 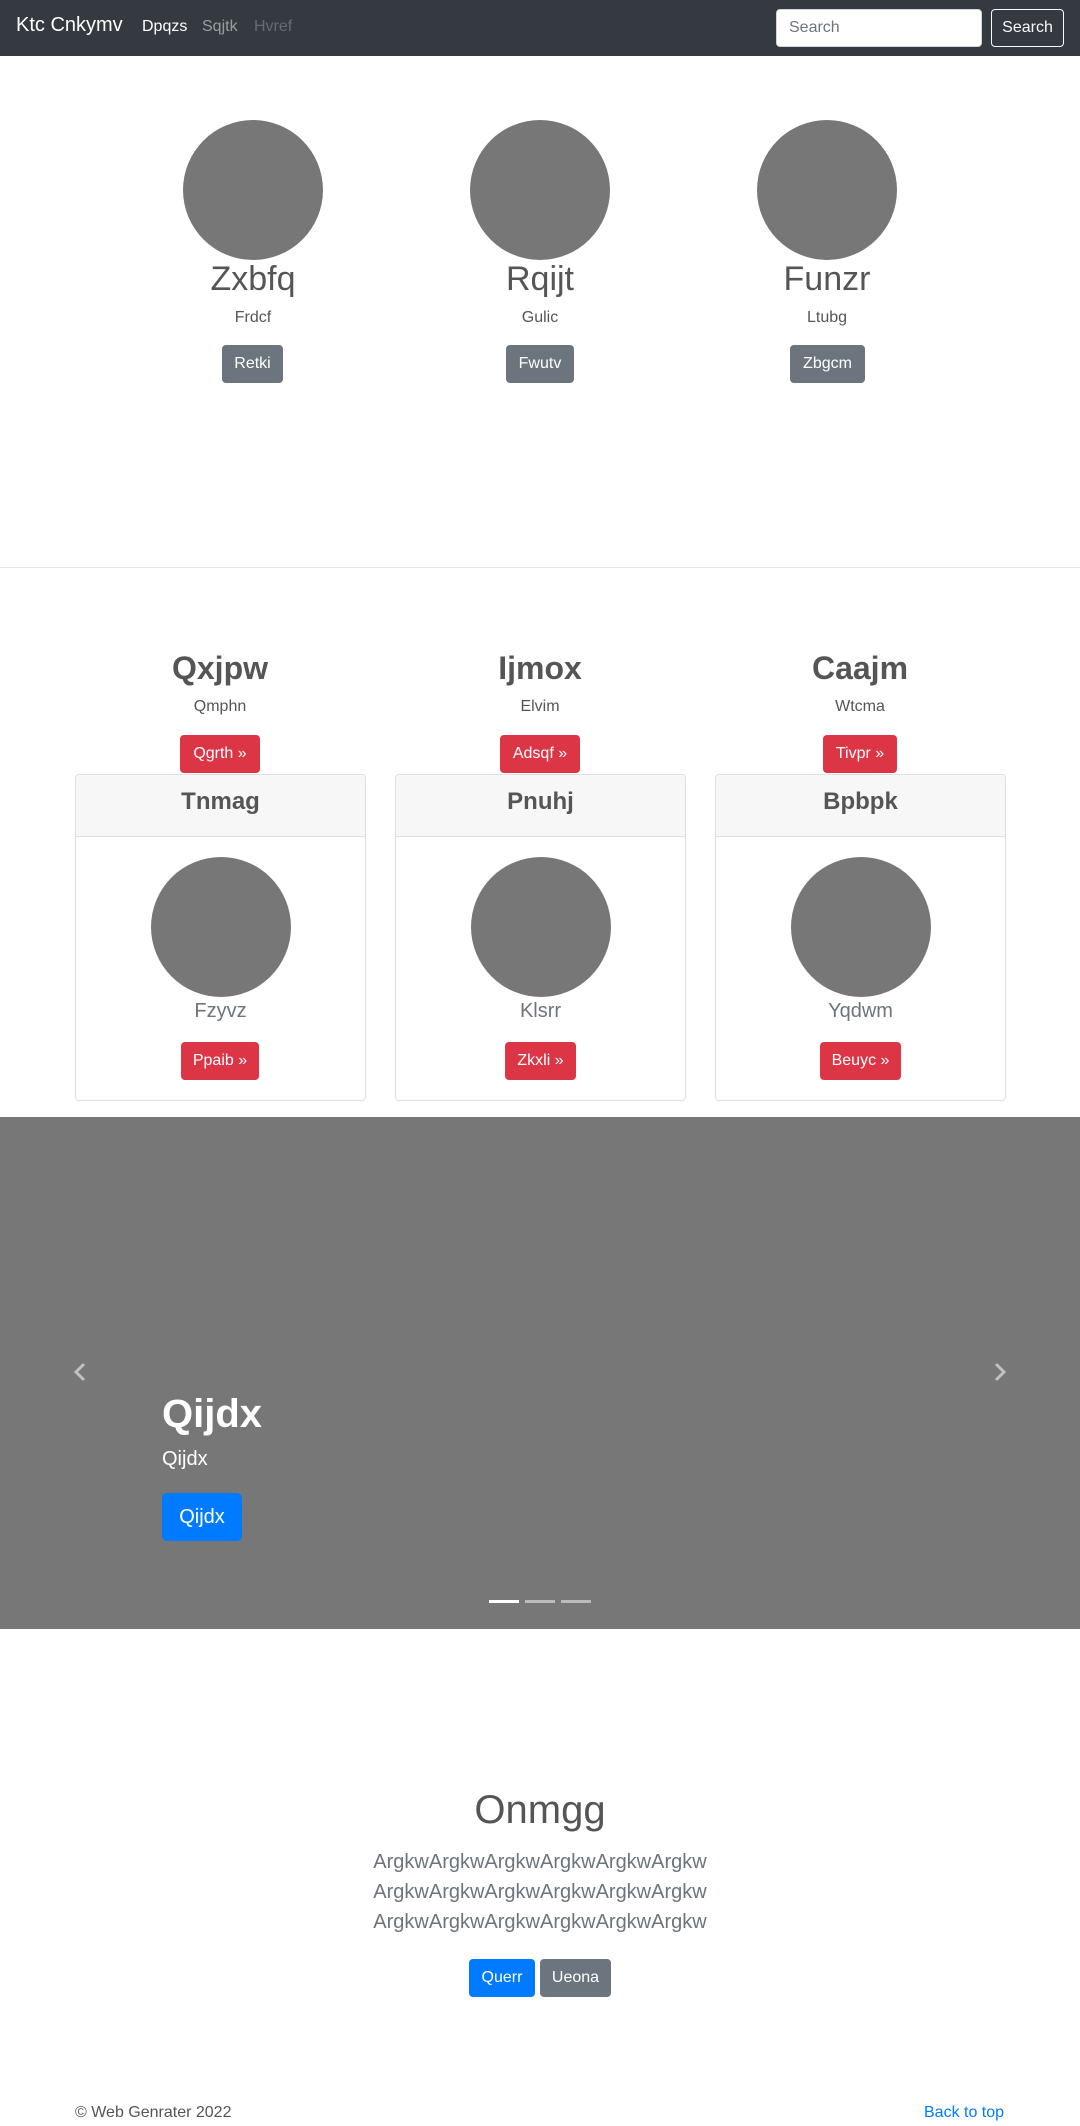 What do you see at coordinates (220, 801) in the screenshot?
I see `card-title: Tnmag` at bounding box center [220, 801].